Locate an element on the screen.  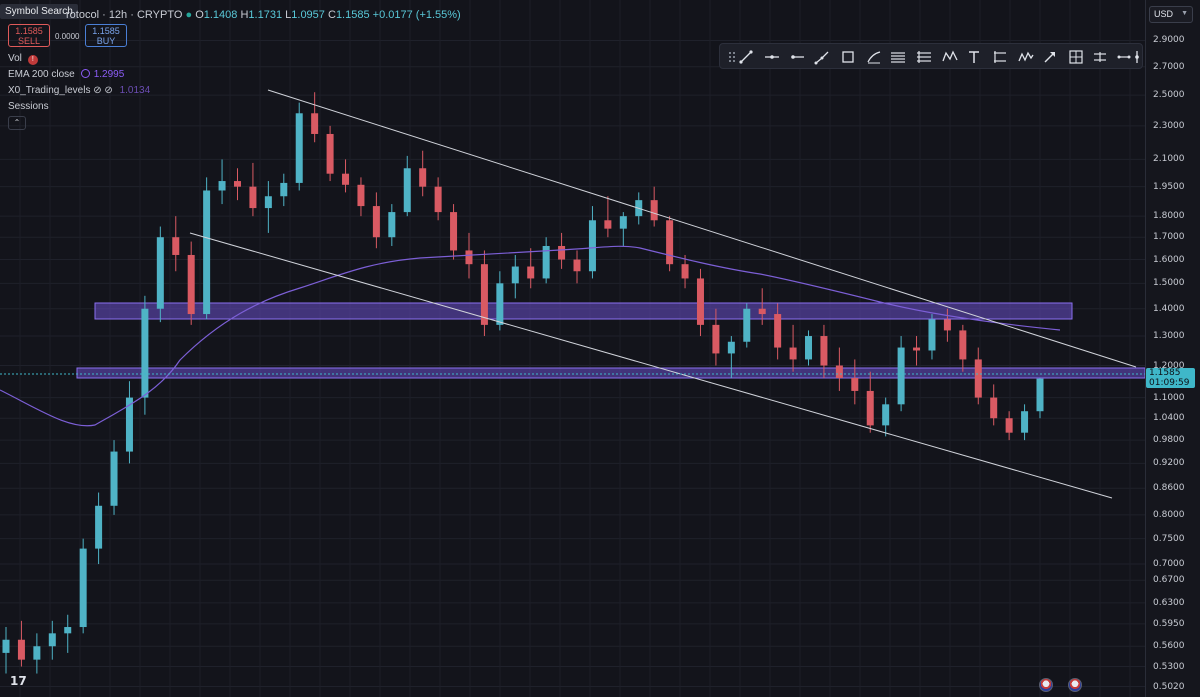
buy-button: 1.1585 BUY is located at coordinates (106, 35).